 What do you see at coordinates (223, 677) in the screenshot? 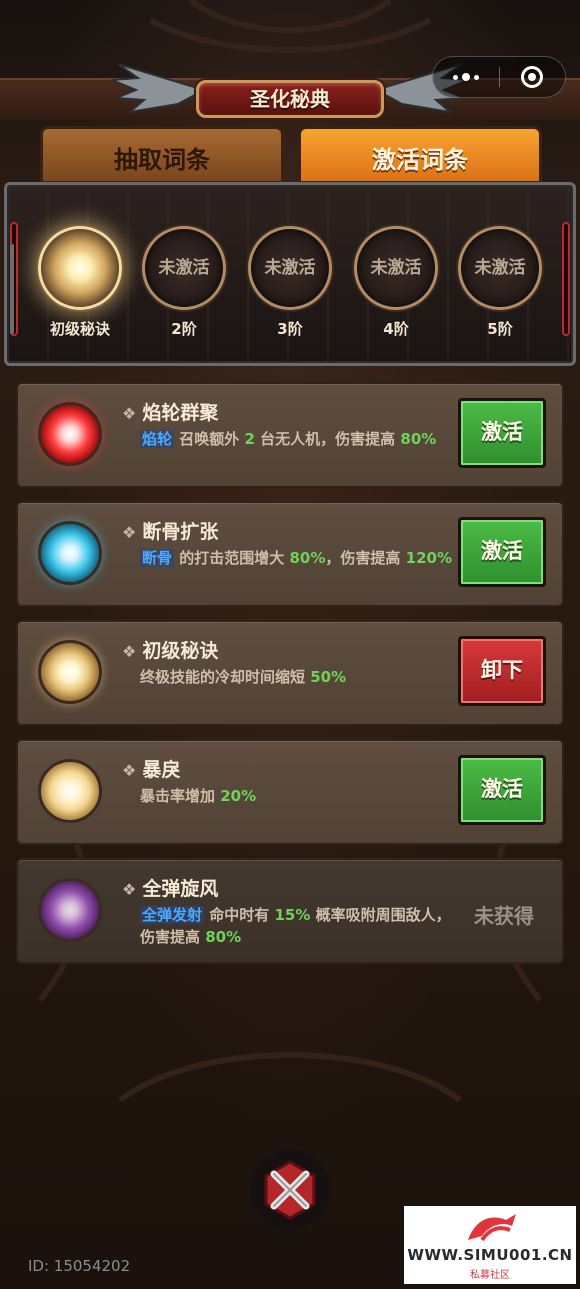
I see `skill-desc-text: 终极技能的冷却时间缩短` at bounding box center [223, 677].